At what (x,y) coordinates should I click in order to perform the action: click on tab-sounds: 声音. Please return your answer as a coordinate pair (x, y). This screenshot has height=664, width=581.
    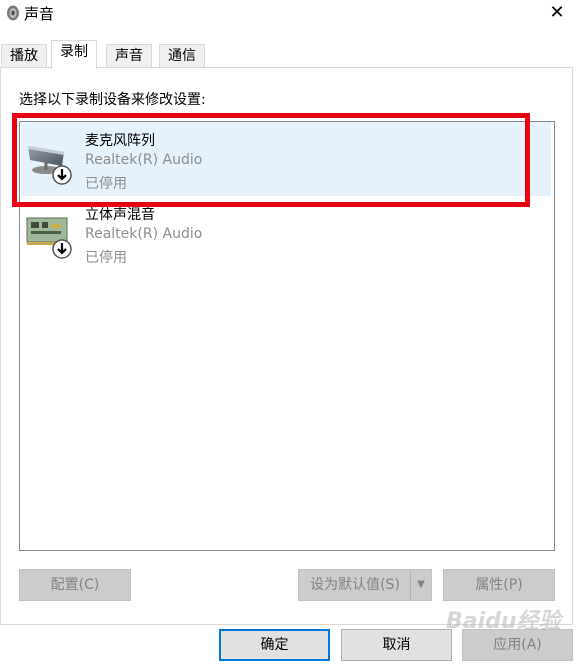
    Looking at the image, I should click on (129, 56).